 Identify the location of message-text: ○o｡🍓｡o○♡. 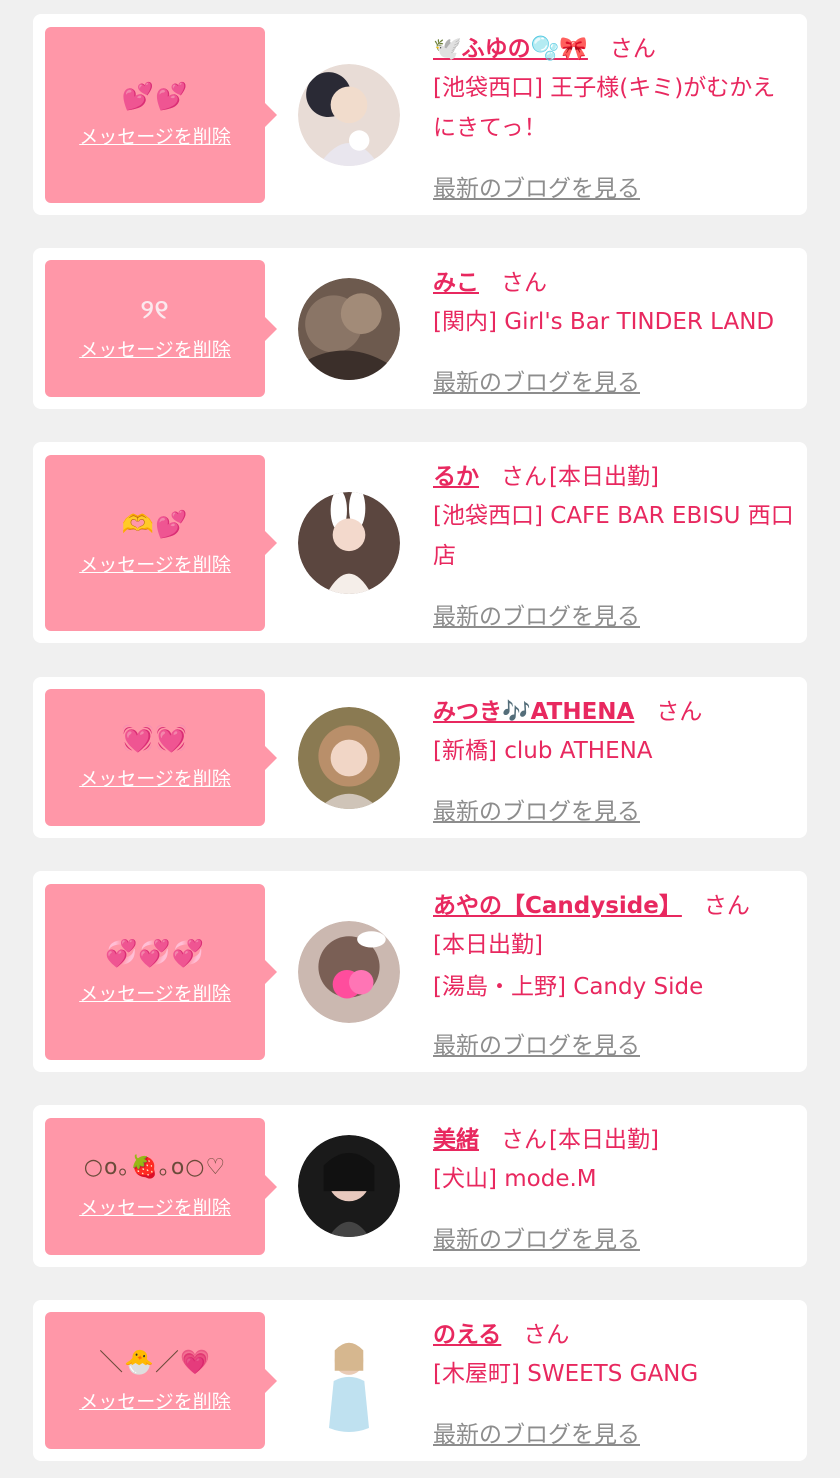
(155, 1167).